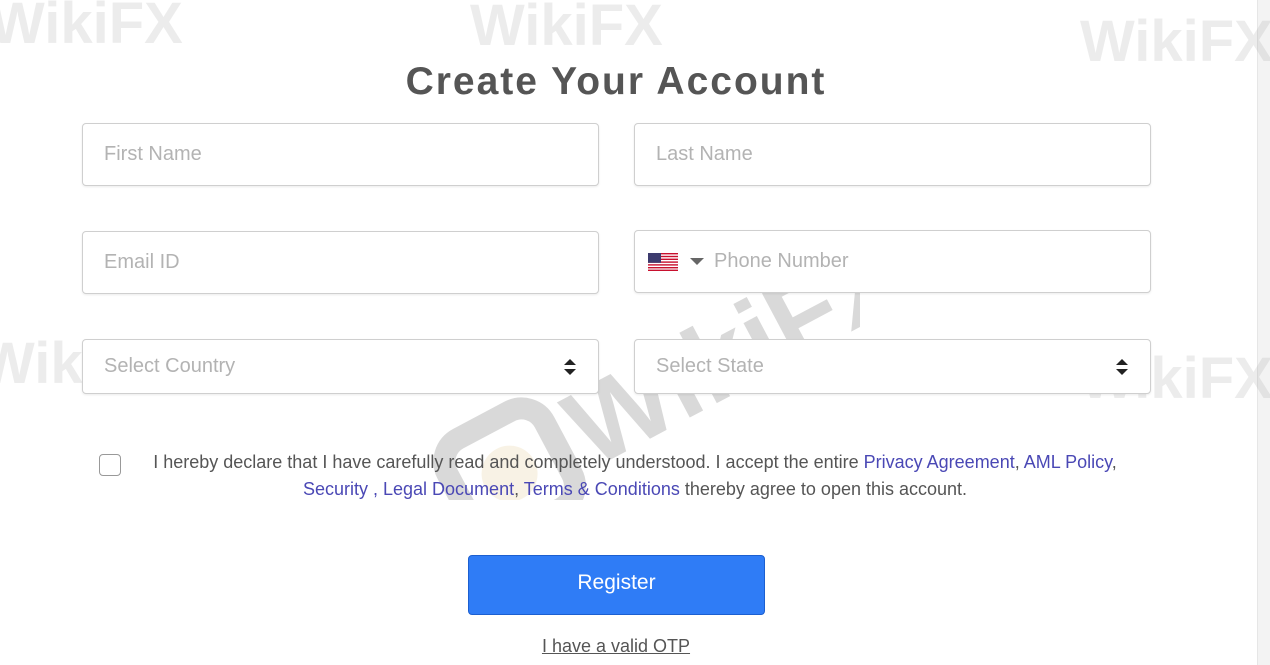 The height and width of the screenshot is (665, 1270). What do you see at coordinates (110, 465) in the screenshot?
I see `agree-checkbox` at bounding box center [110, 465].